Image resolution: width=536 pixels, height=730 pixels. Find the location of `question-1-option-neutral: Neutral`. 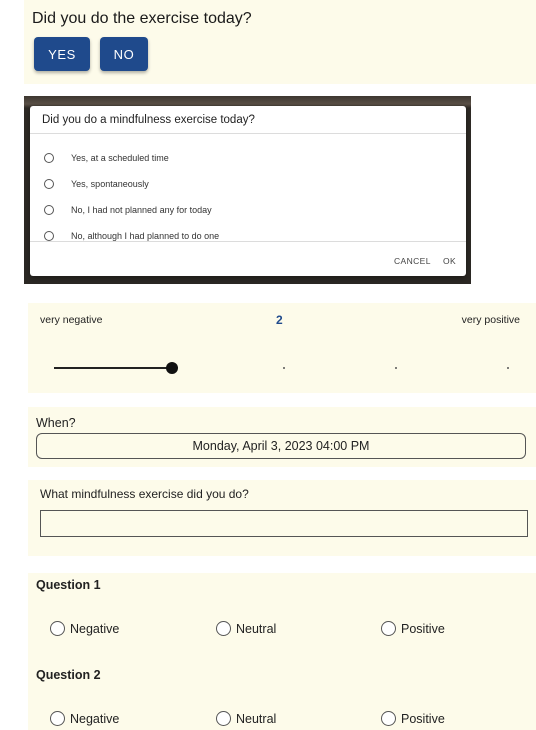

question-1-option-neutral: Neutral is located at coordinates (246, 628).